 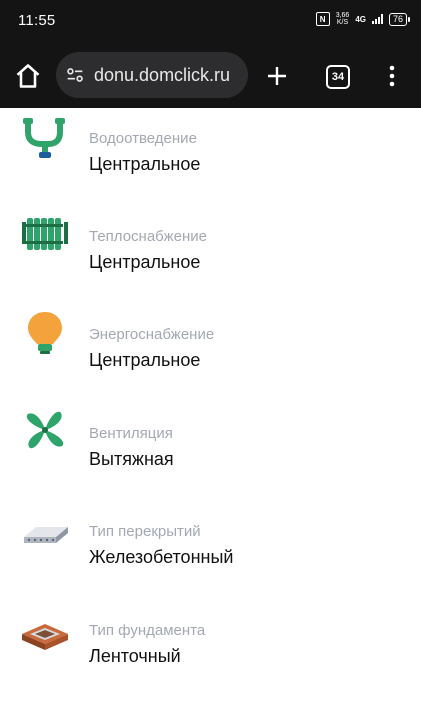 I want to click on list-item: Теплоснабжение Центральное, so click(x=210, y=240).